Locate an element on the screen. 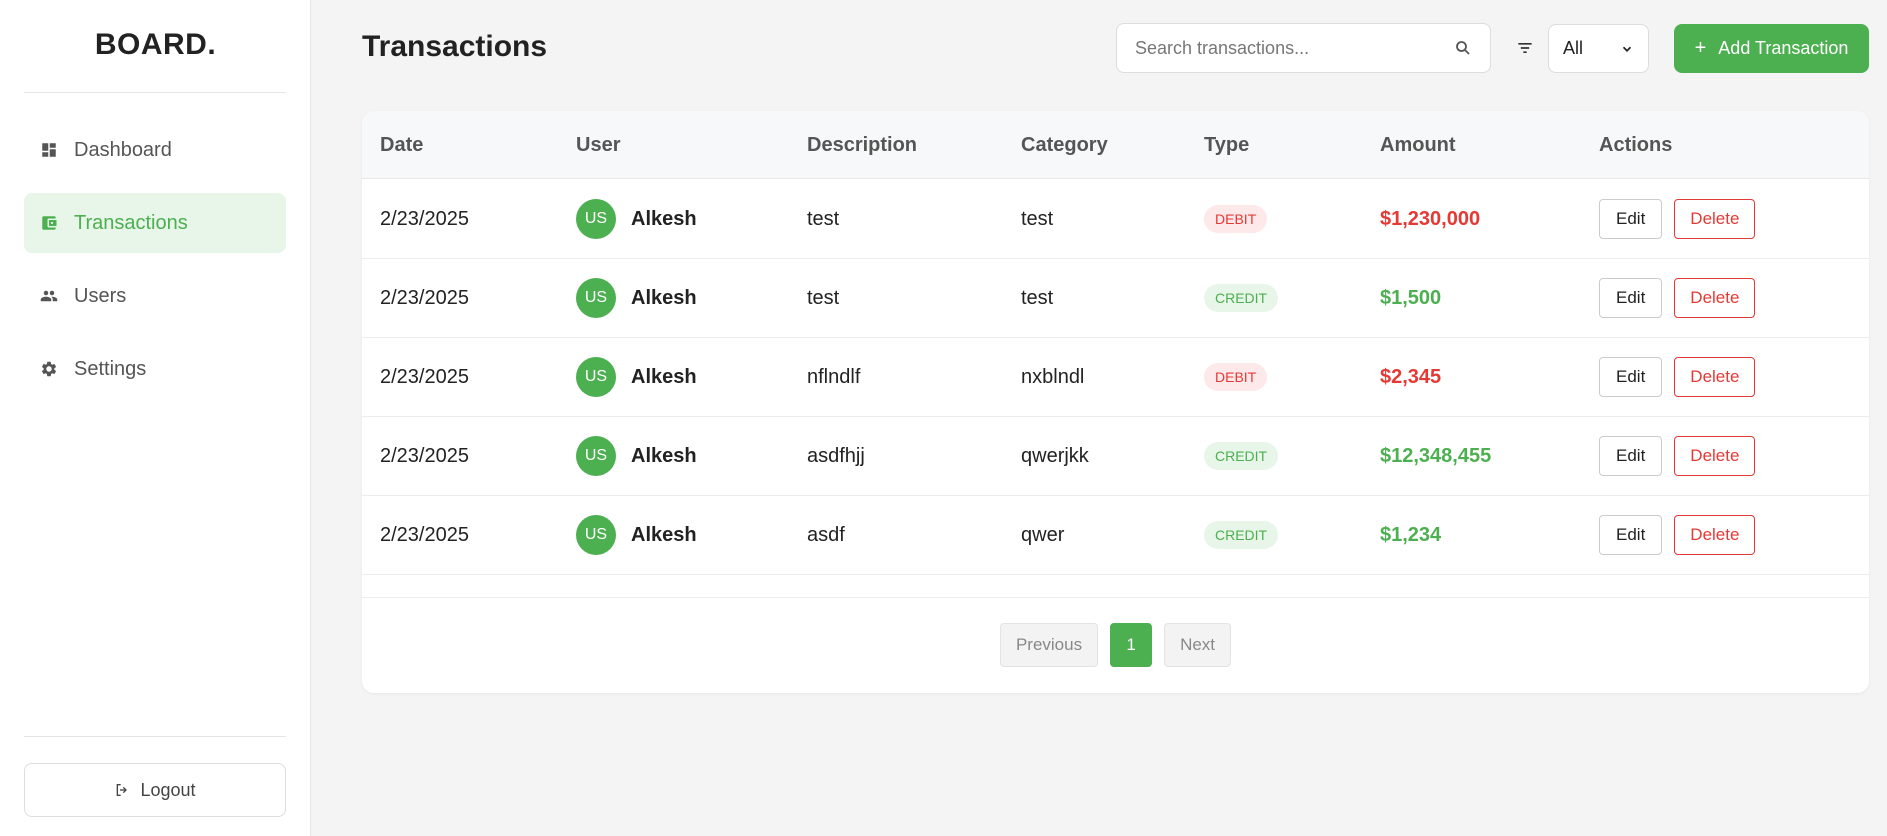 The width and height of the screenshot is (1887, 836). sidebar-nav: Dashboard Transactions Users Settings is located at coordinates (155, 266).